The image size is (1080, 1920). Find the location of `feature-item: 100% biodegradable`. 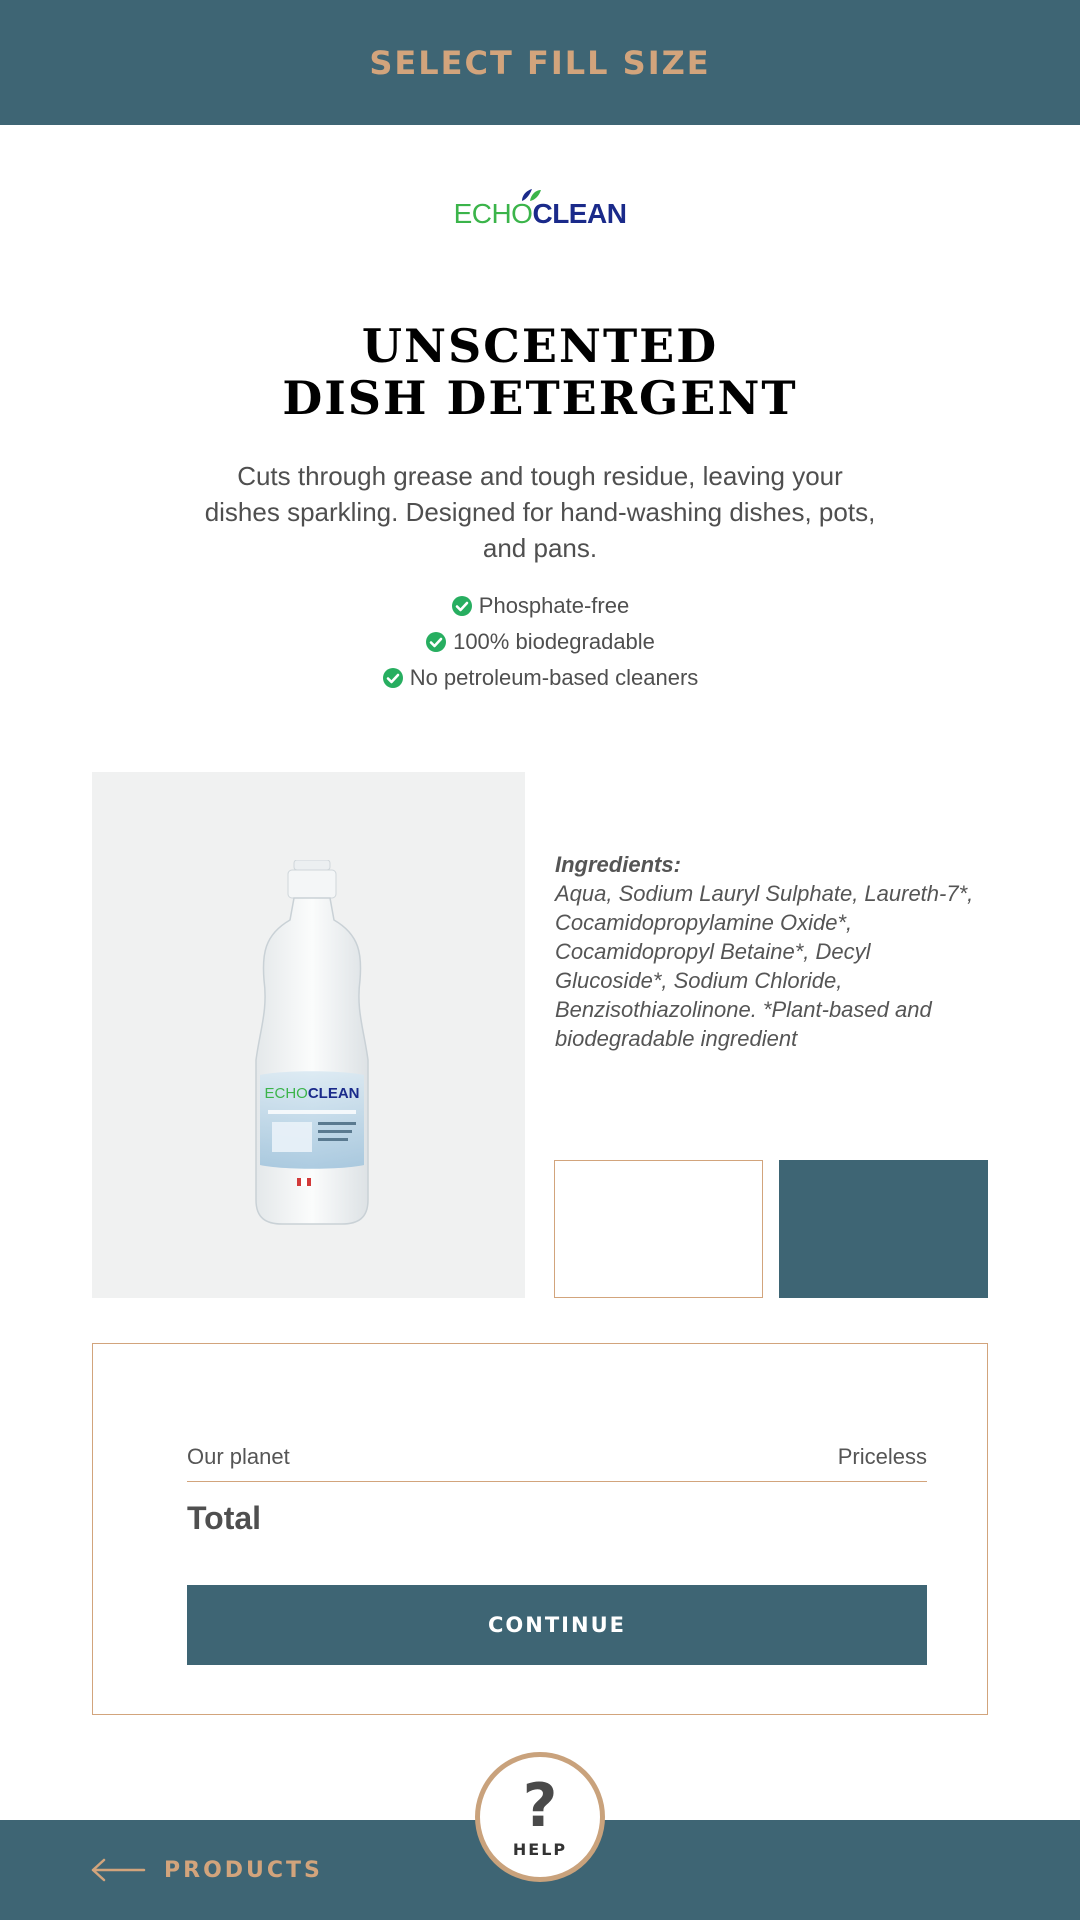

feature-item: 100% biodegradable is located at coordinates (540, 642).